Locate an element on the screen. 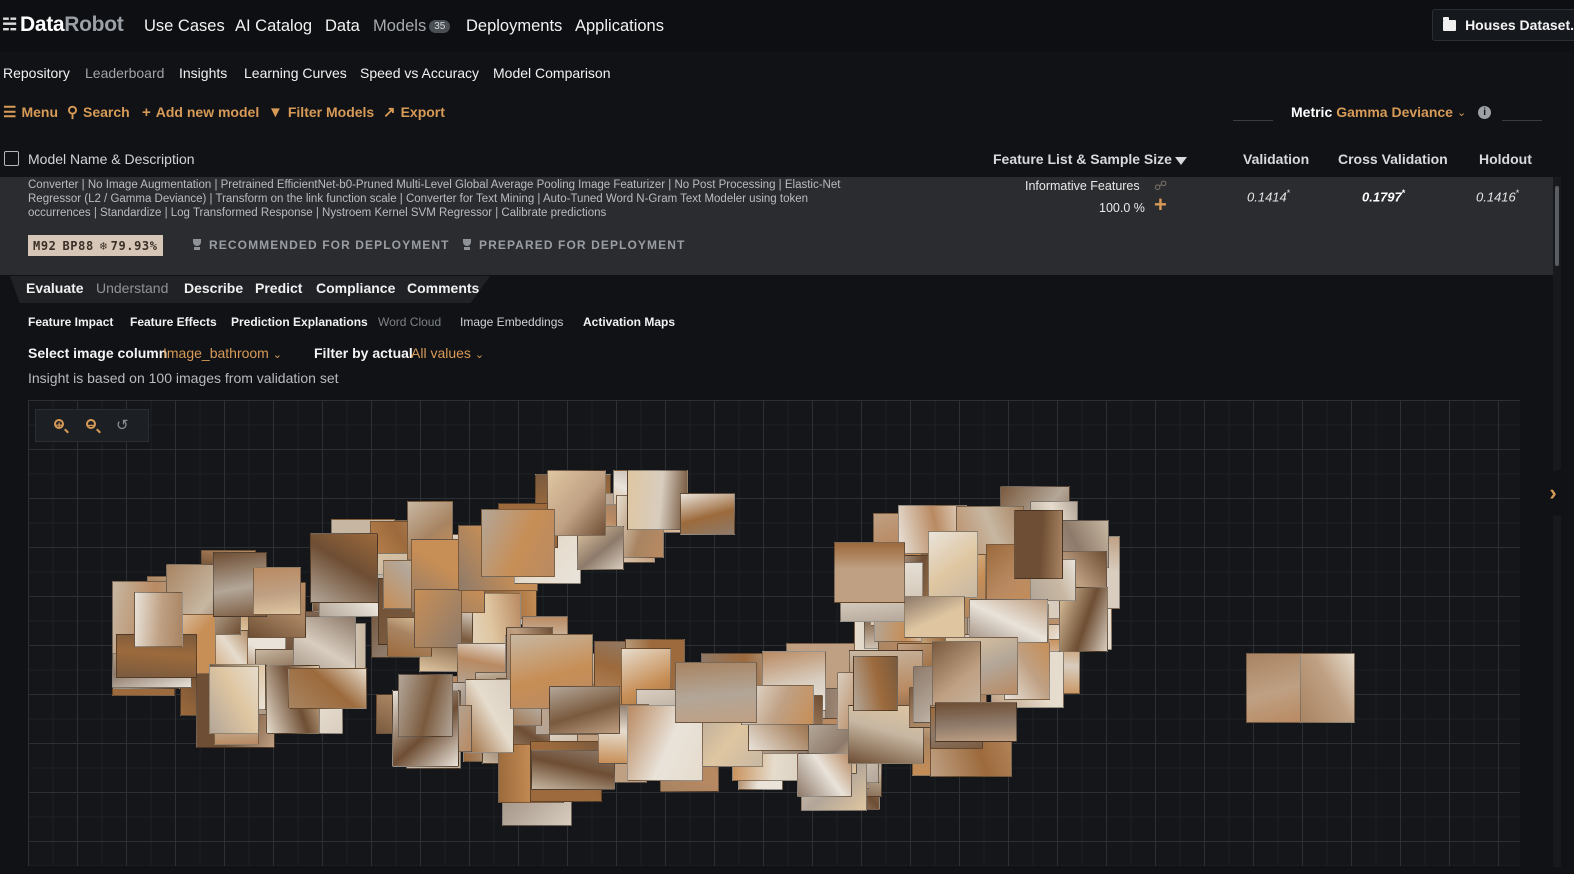  subtab-word-cloud: Word Cloud is located at coordinates (409, 322).